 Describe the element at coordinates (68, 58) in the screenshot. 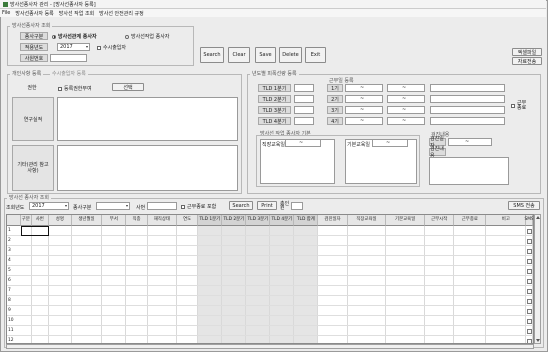

I see `employee-id-input` at that location.